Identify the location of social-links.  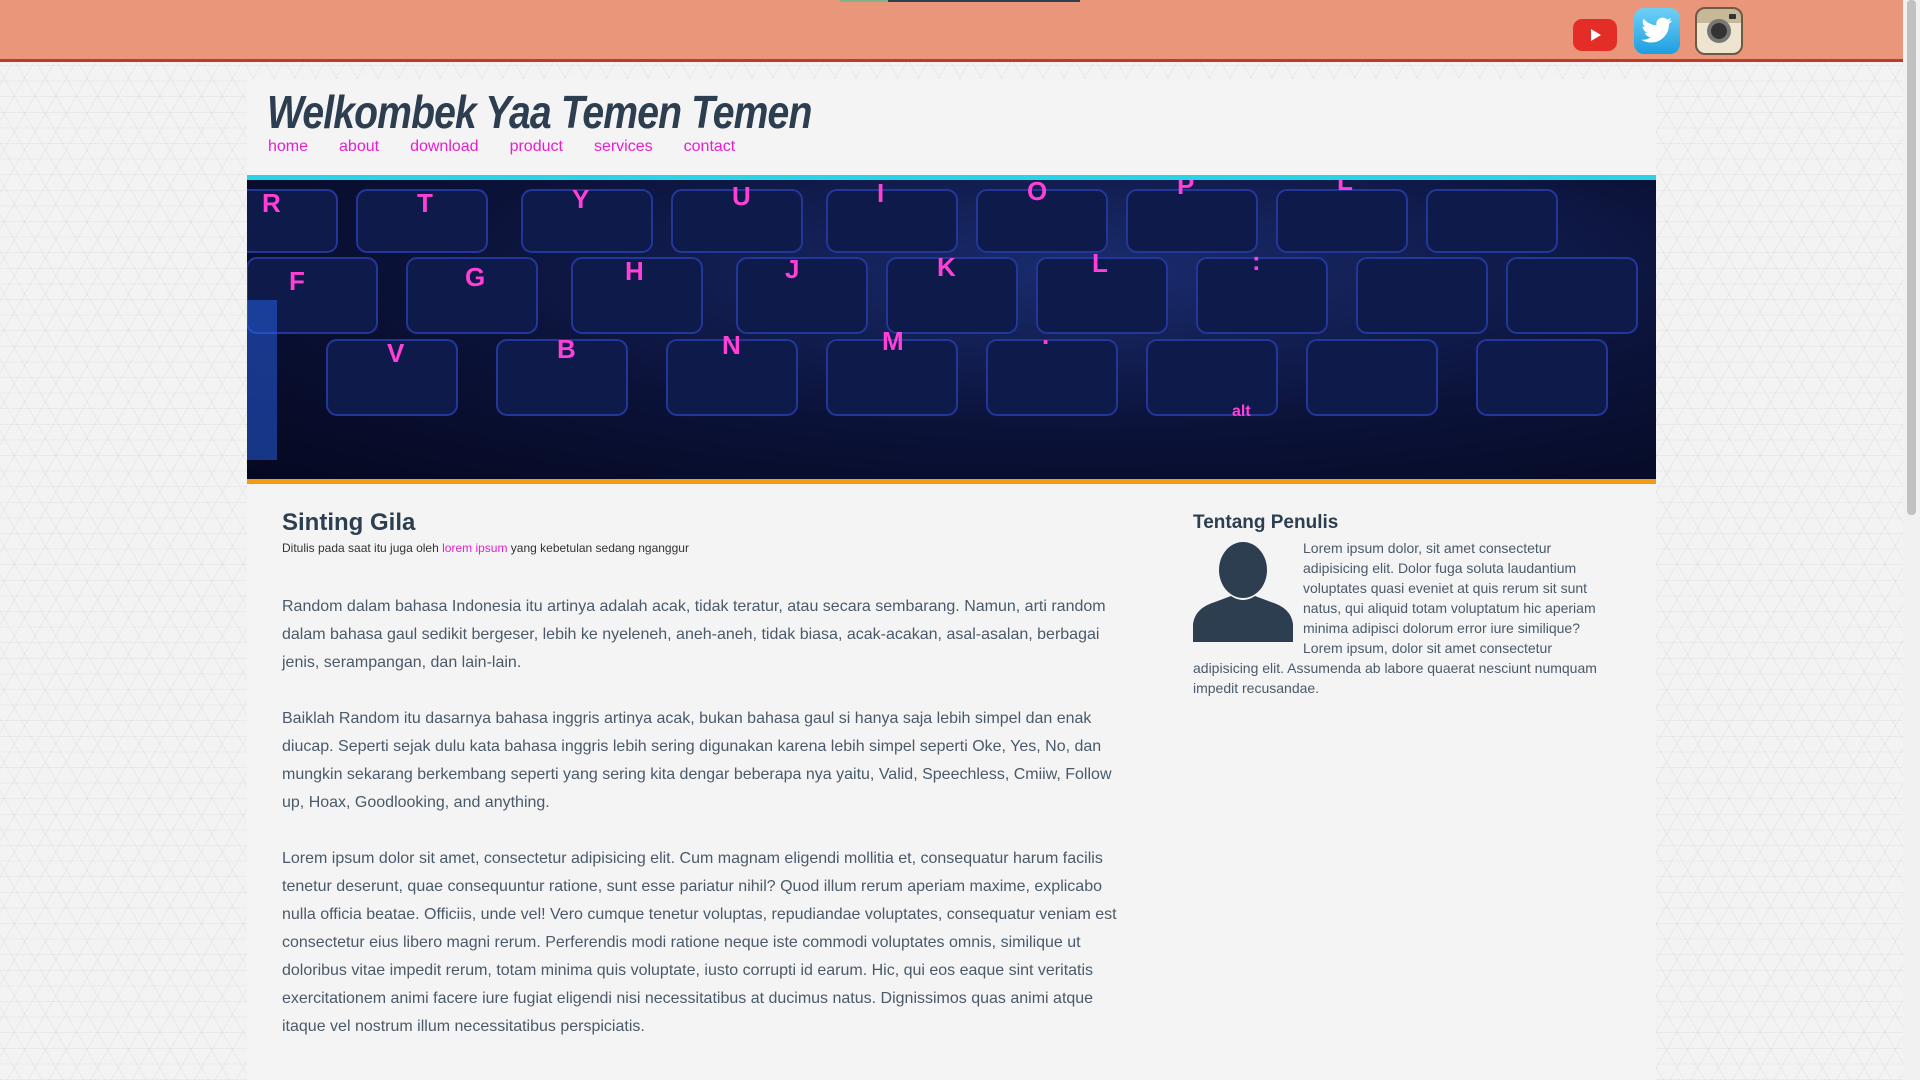
(1657, 31).